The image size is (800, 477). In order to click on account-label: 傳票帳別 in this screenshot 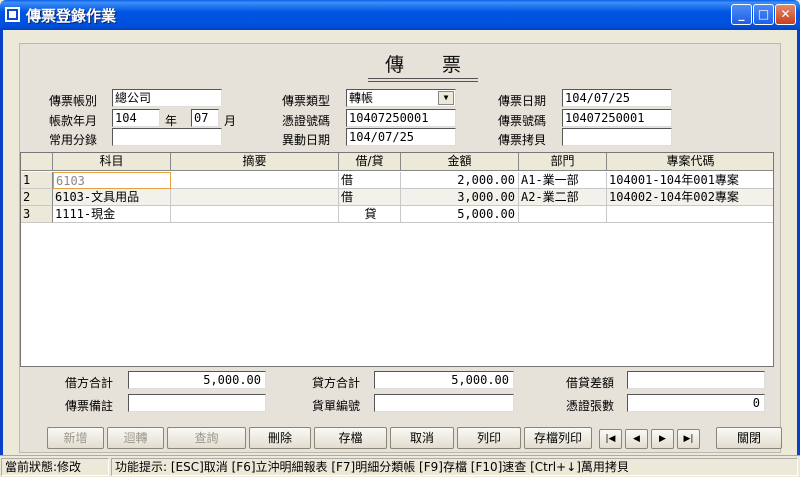, I will do `click(73, 101)`.